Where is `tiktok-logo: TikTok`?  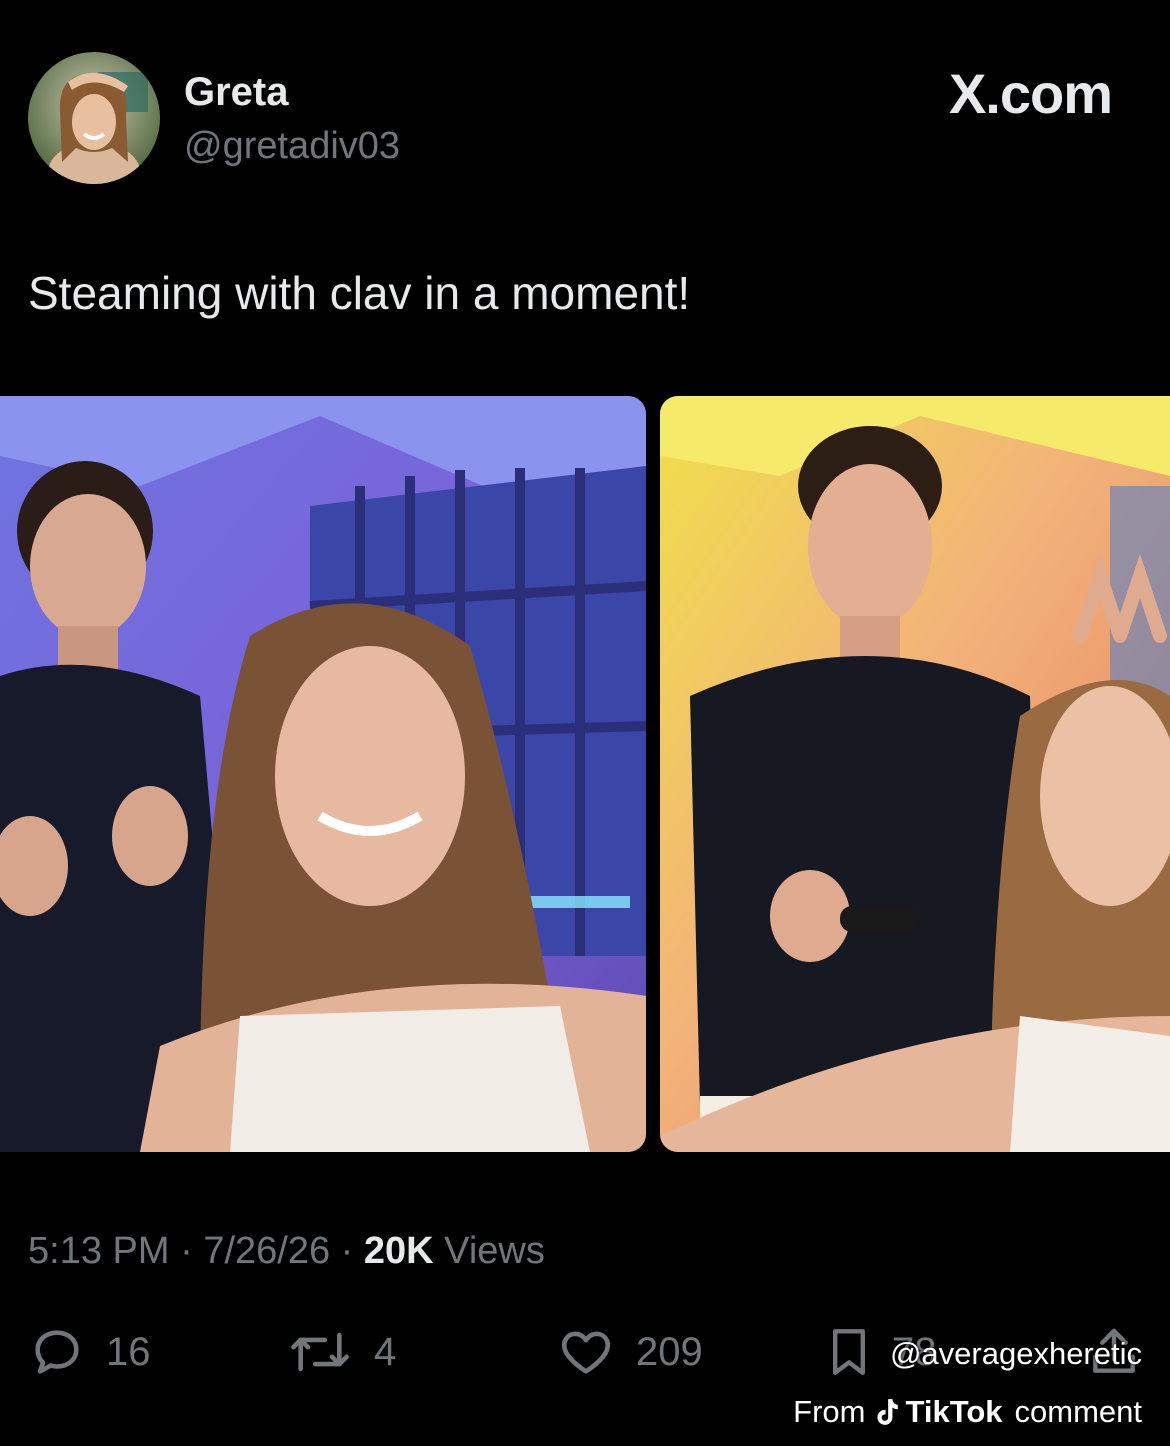
tiktok-logo: TikTok is located at coordinates (938, 1412).